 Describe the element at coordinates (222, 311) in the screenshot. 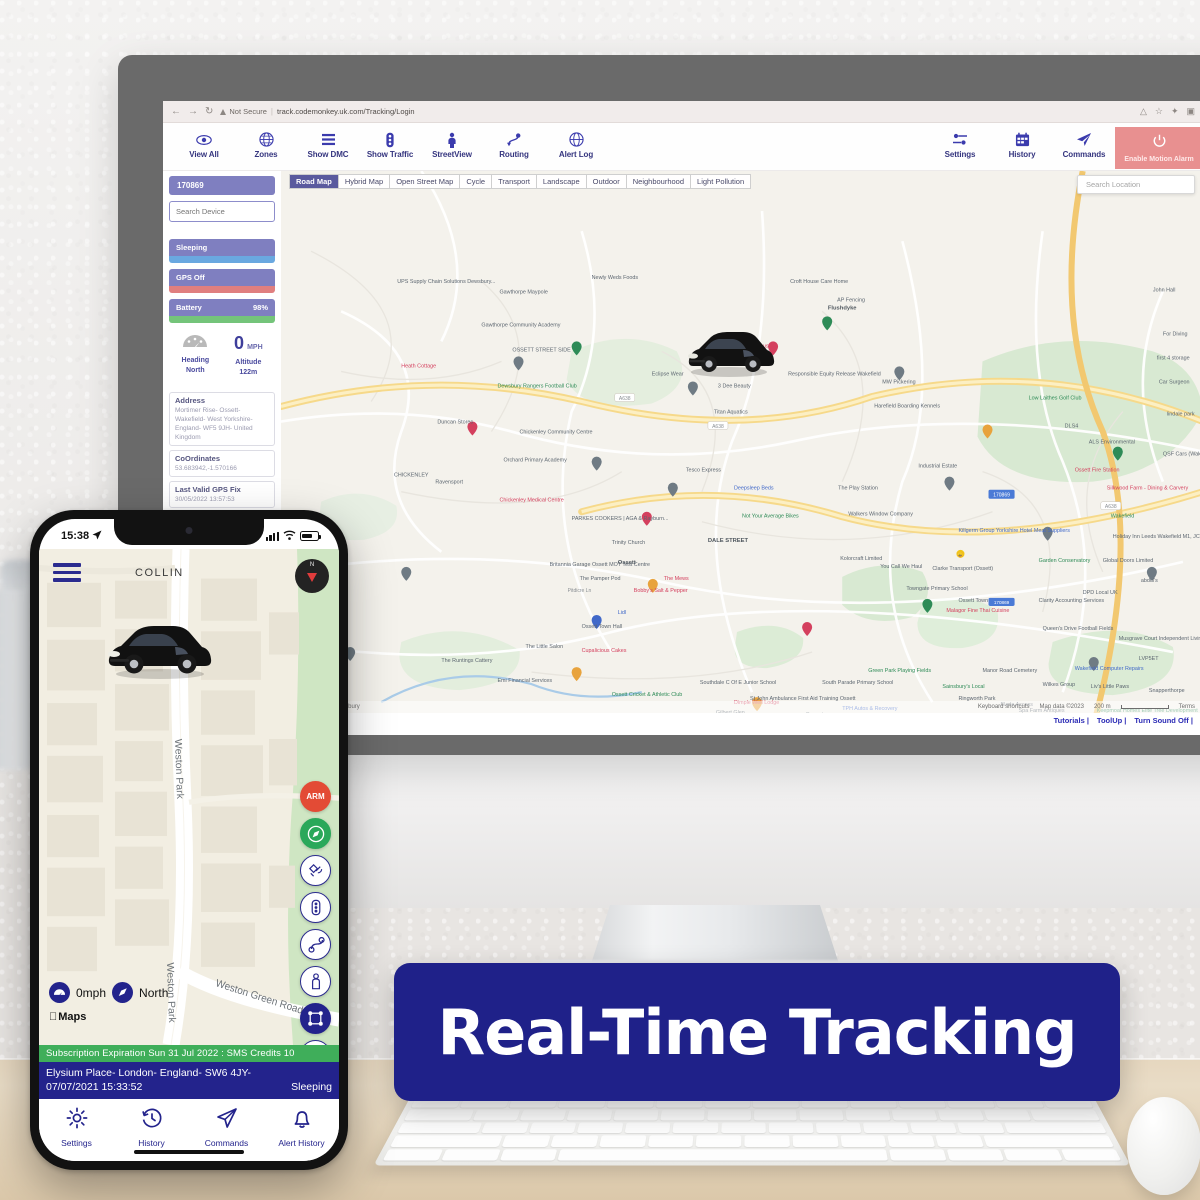

I see `status-card-battery: Battery 98%` at that location.